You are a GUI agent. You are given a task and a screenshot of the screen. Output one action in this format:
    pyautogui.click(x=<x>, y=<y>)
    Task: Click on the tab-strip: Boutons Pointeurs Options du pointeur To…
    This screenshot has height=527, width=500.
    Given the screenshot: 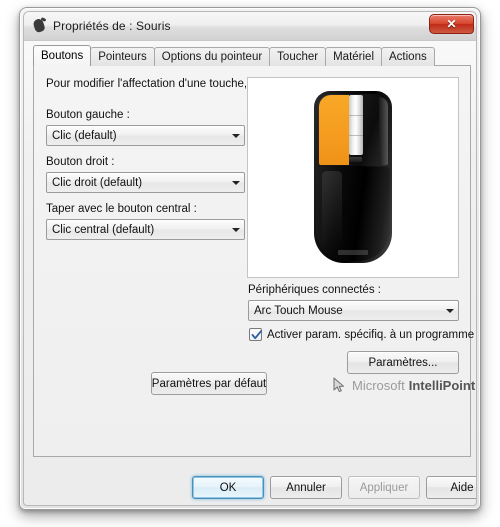 What is the action you would take?
    pyautogui.click(x=234, y=55)
    